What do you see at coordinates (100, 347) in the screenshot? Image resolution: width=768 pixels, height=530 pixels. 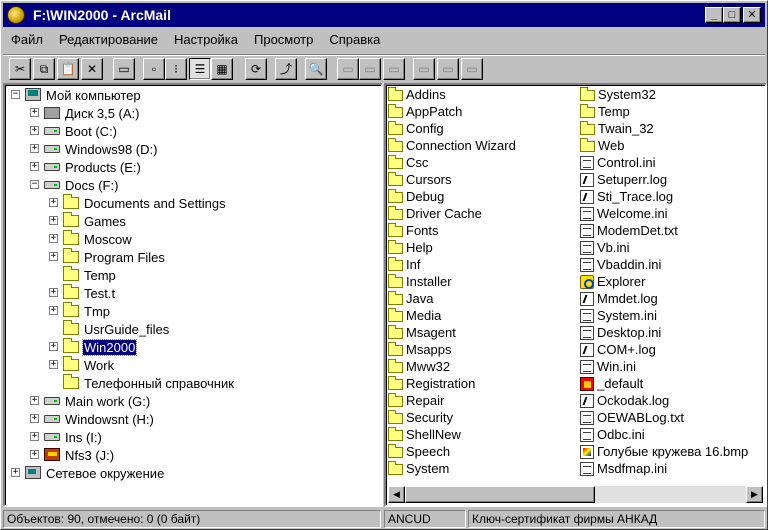 I see `tree-node: Win2000` at bounding box center [100, 347].